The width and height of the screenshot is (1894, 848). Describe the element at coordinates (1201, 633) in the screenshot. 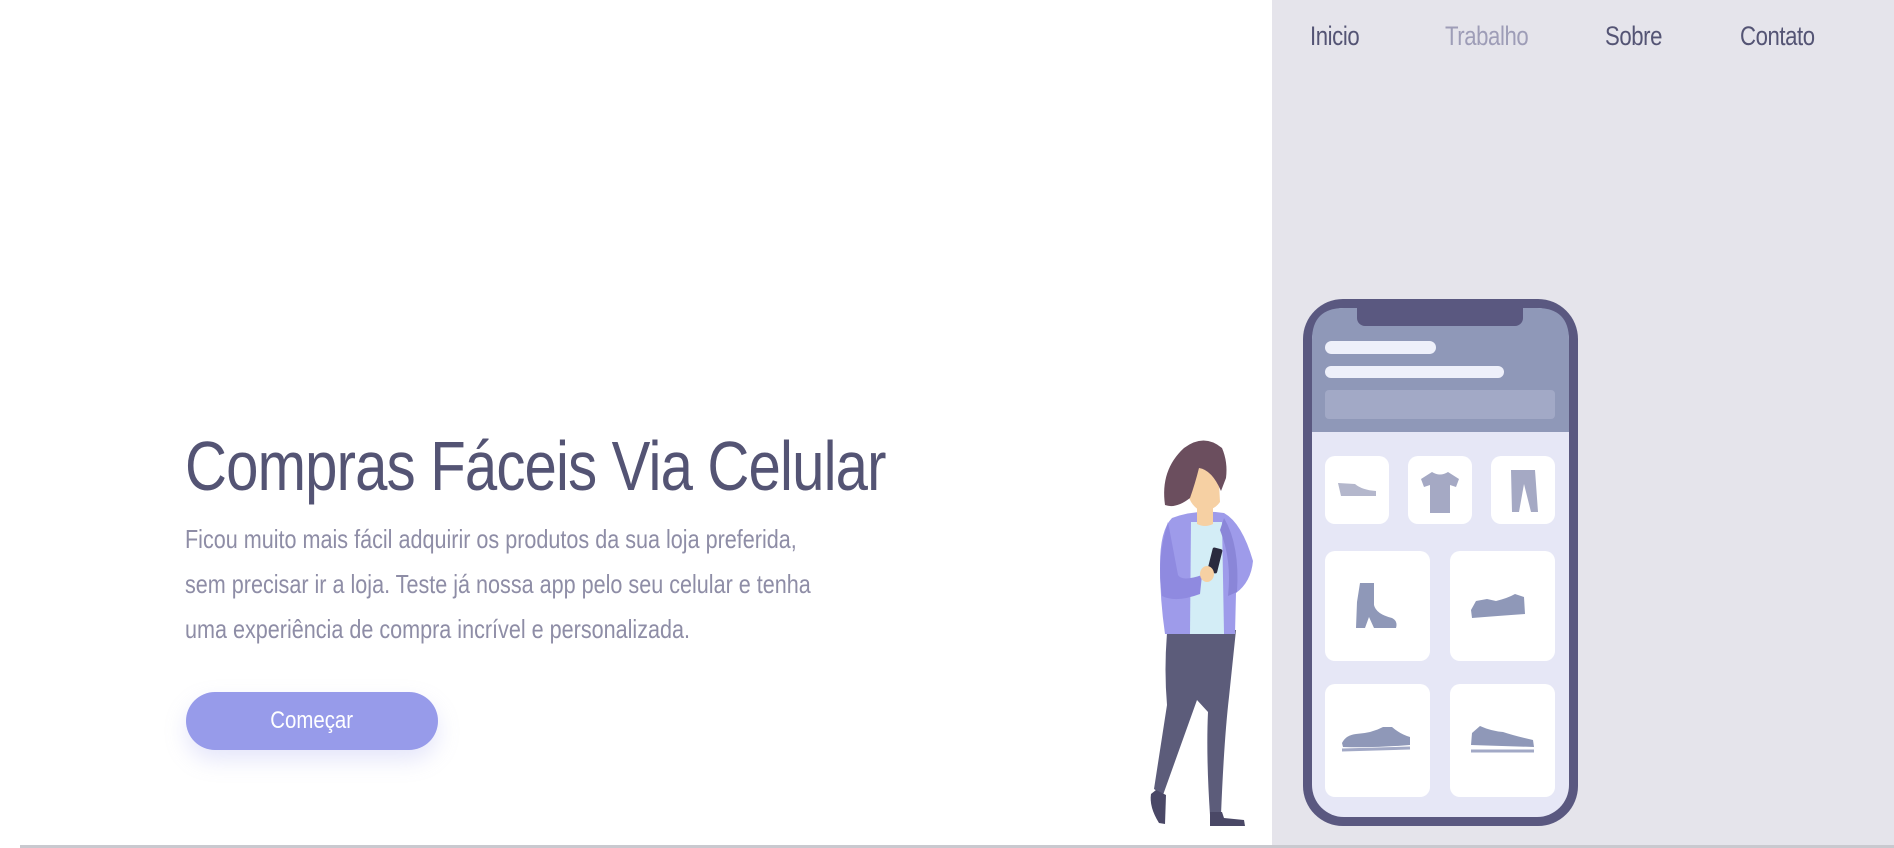

I see `woman-illustration` at that location.